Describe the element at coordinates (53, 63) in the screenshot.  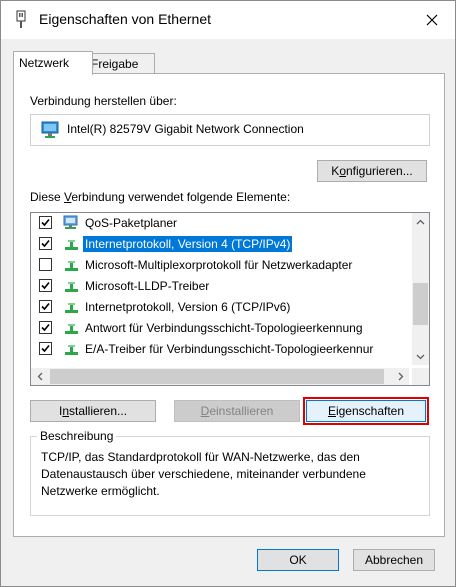
I see `tab-netzwerk: Netzwerk` at that location.